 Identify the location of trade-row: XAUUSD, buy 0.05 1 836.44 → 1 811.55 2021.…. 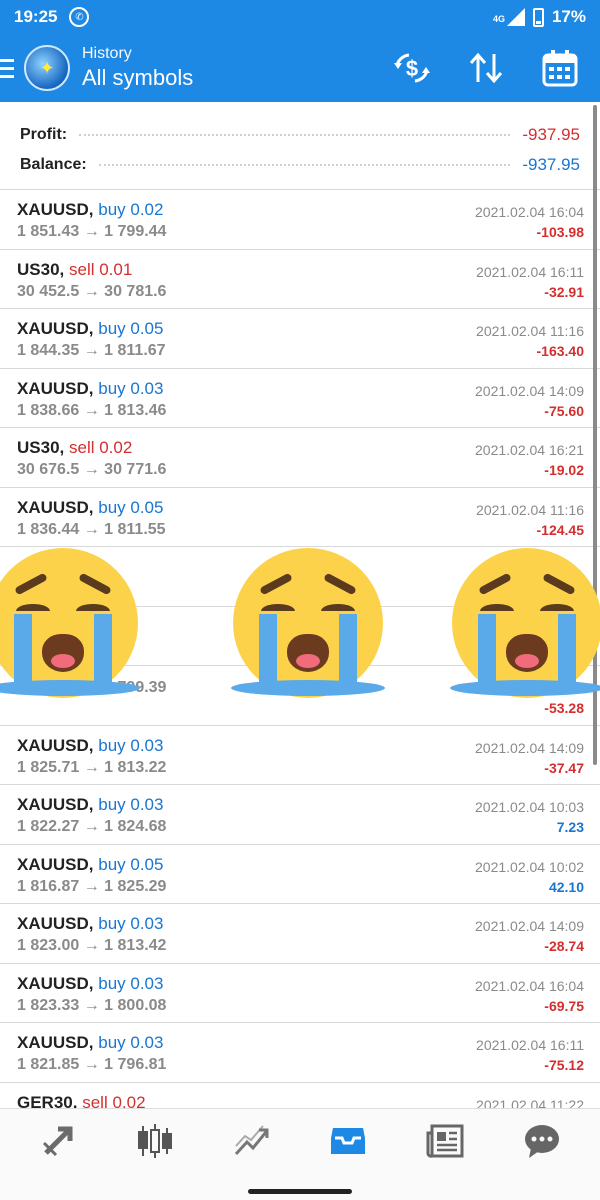
(300, 517).